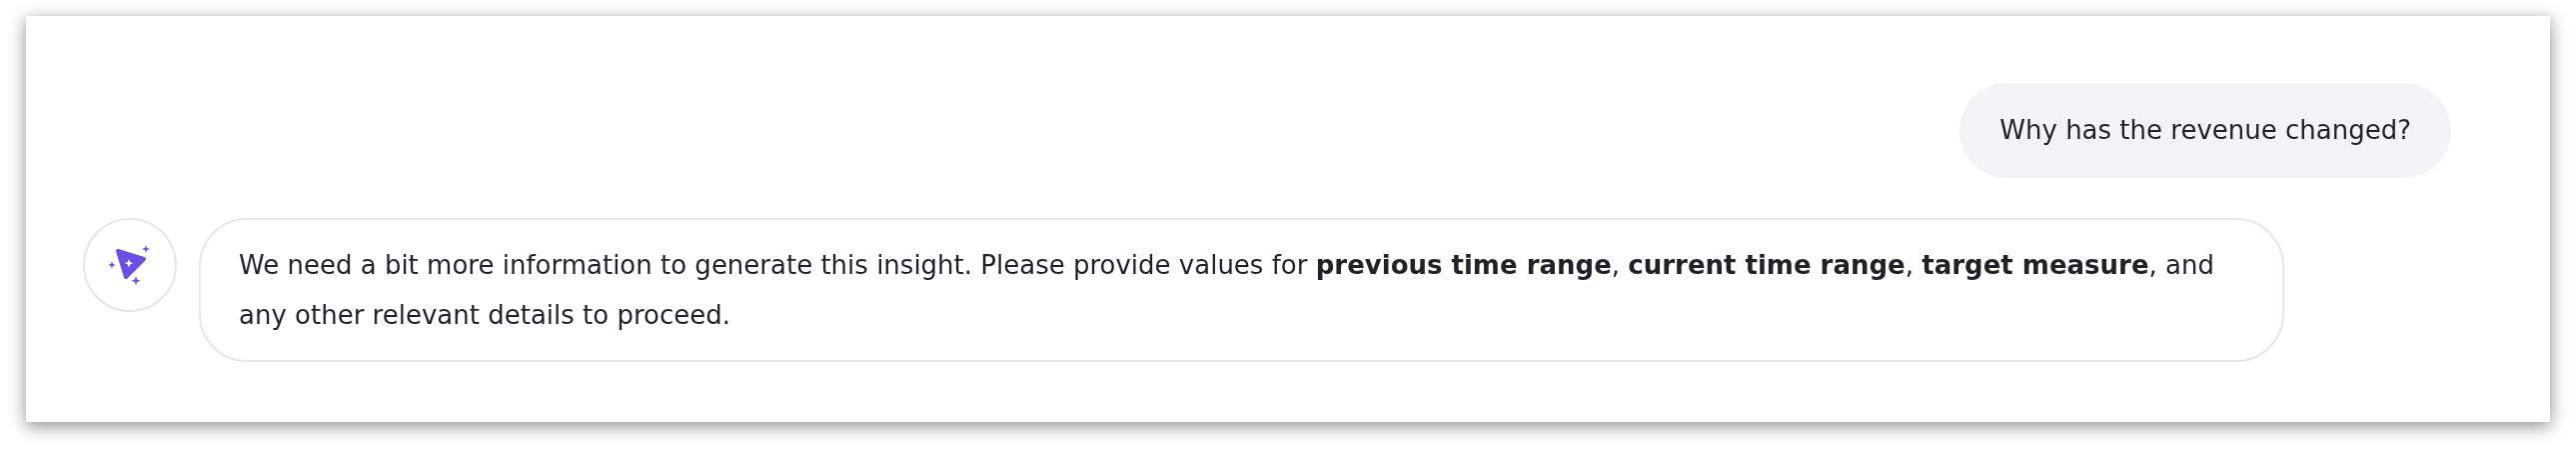  What do you see at coordinates (130, 265) in the screenshot?
I see `sparkle-triangle-icon` at bounding box center [130, 265].